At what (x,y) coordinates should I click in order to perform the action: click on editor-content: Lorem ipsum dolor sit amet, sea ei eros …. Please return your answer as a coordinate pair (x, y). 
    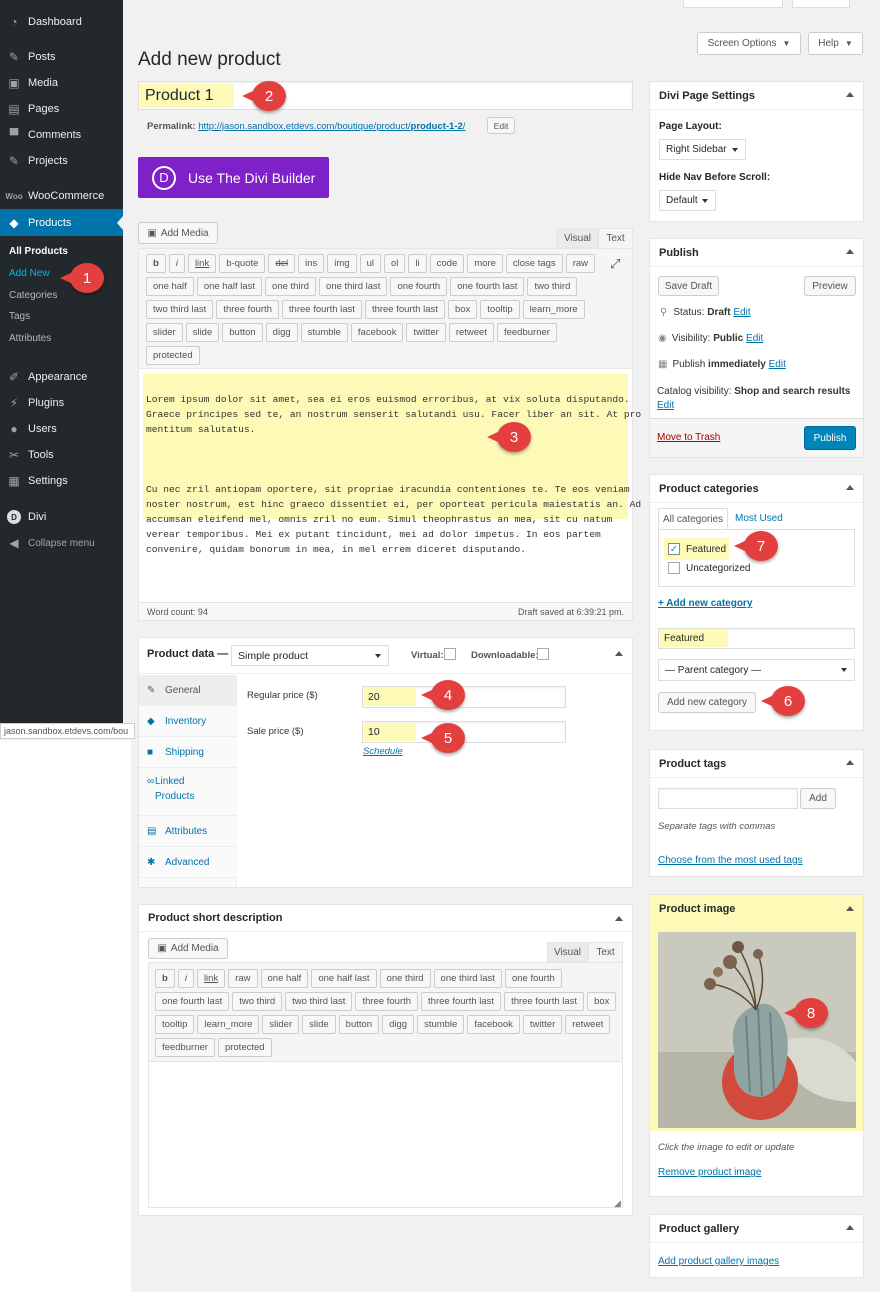
    Looking at the image, I should click on (393, 474).